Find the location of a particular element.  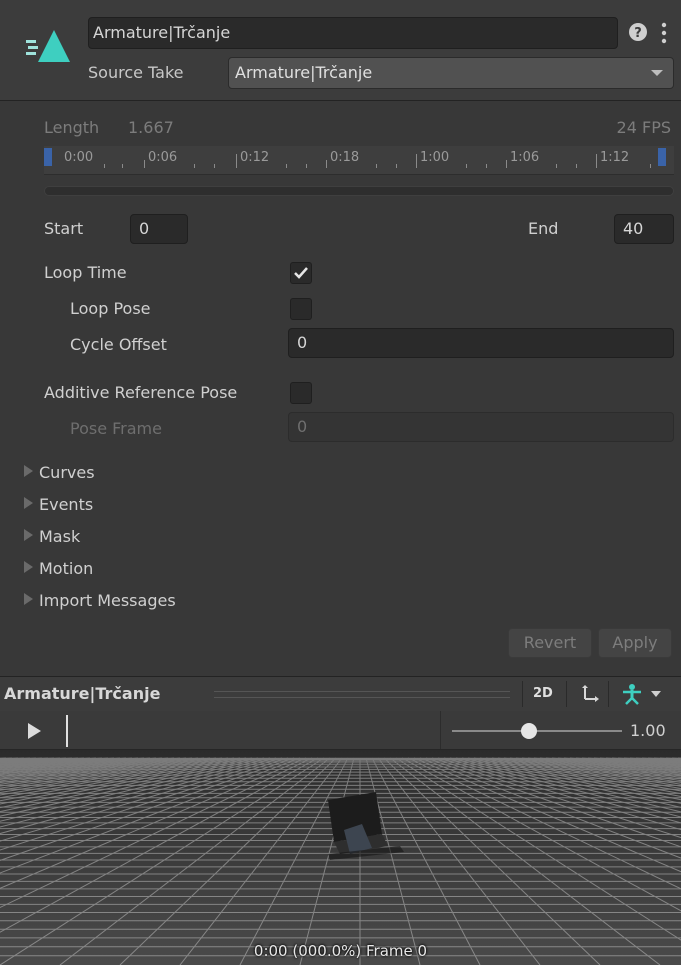

ruler-label: 0:18 is located at coordinates (345, 157).